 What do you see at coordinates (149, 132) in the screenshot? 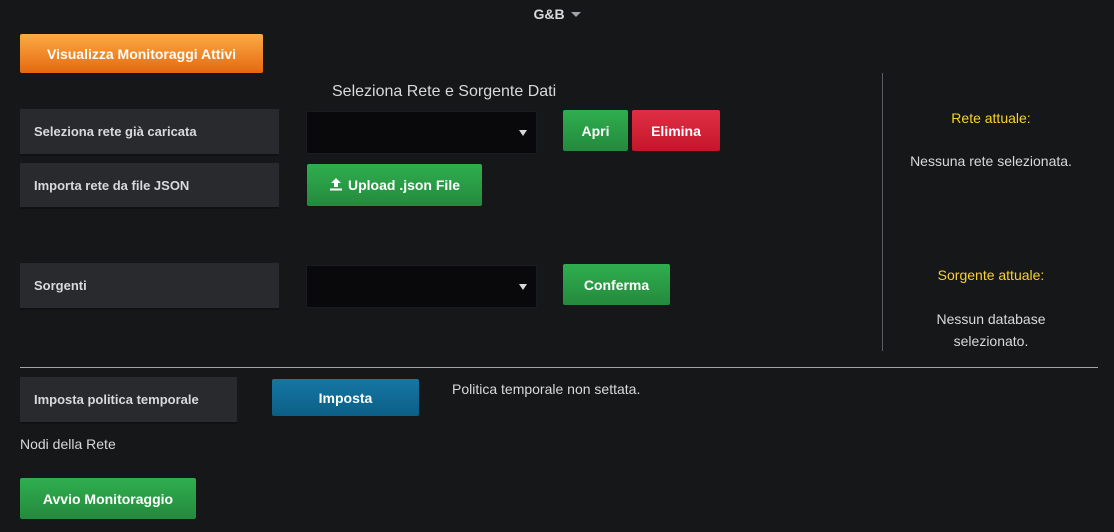
I see `select-network-label: Seleziona rete già caricata` at bounding box center [149, 132].